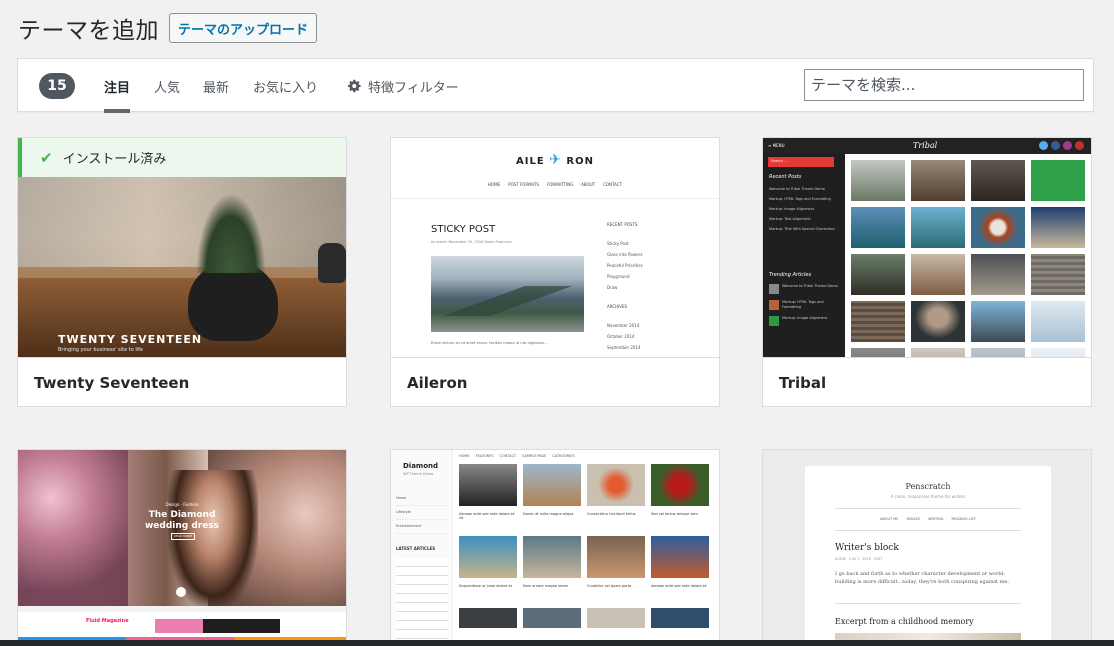 The image size is (1114, 646). Describe the element at coordinates (625, 254) in the screenshot. I see `preview-sidebar-link: Glass into flowers` at that location.